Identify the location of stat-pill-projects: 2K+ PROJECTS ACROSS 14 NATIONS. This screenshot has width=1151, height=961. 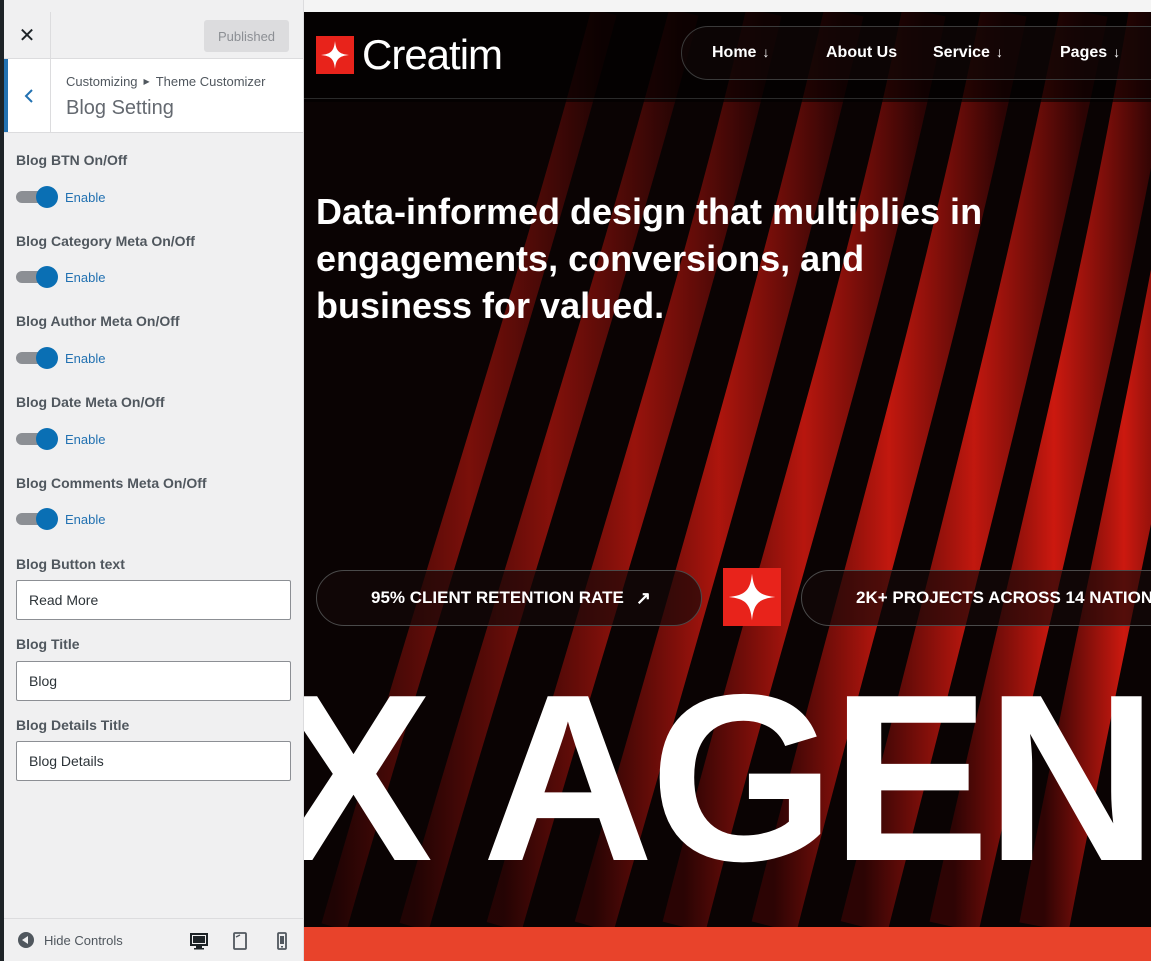
(976, 598).